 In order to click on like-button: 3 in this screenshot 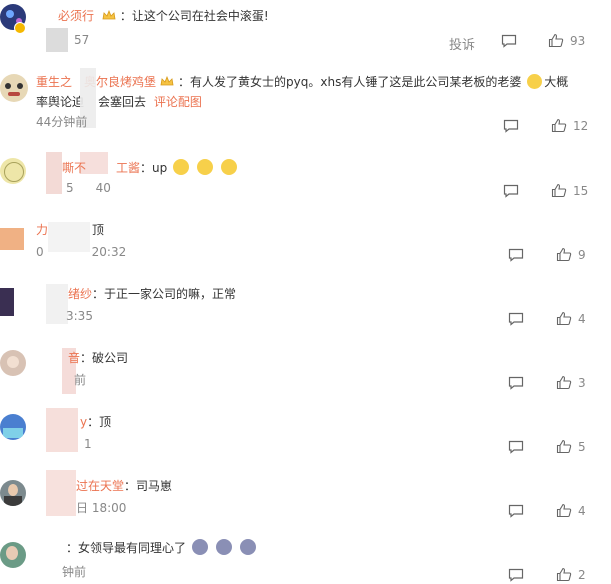, I will do `click(571, 382)`.